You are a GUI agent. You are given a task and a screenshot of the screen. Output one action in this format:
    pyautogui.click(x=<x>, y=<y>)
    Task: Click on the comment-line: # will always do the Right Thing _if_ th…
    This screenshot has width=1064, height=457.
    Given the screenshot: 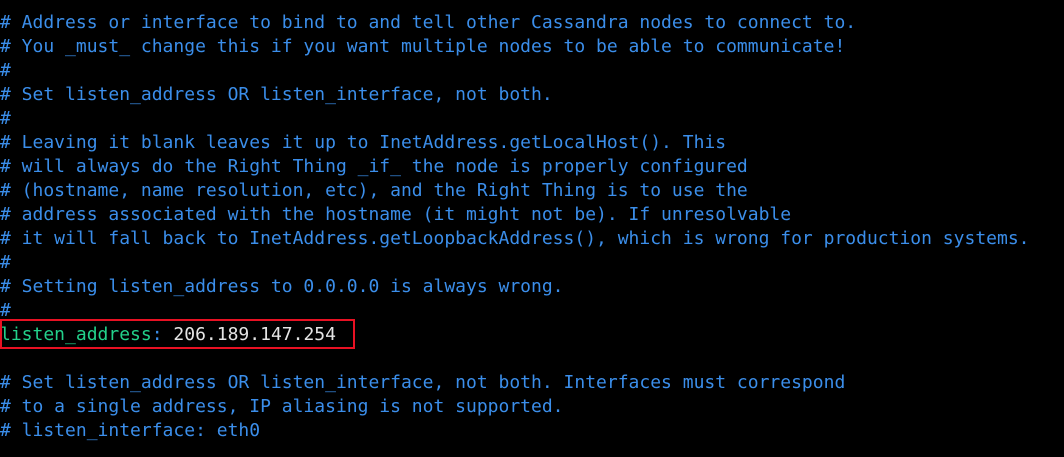 What is the action you would take?
    pyautogui.click(x=374, y=166)
    